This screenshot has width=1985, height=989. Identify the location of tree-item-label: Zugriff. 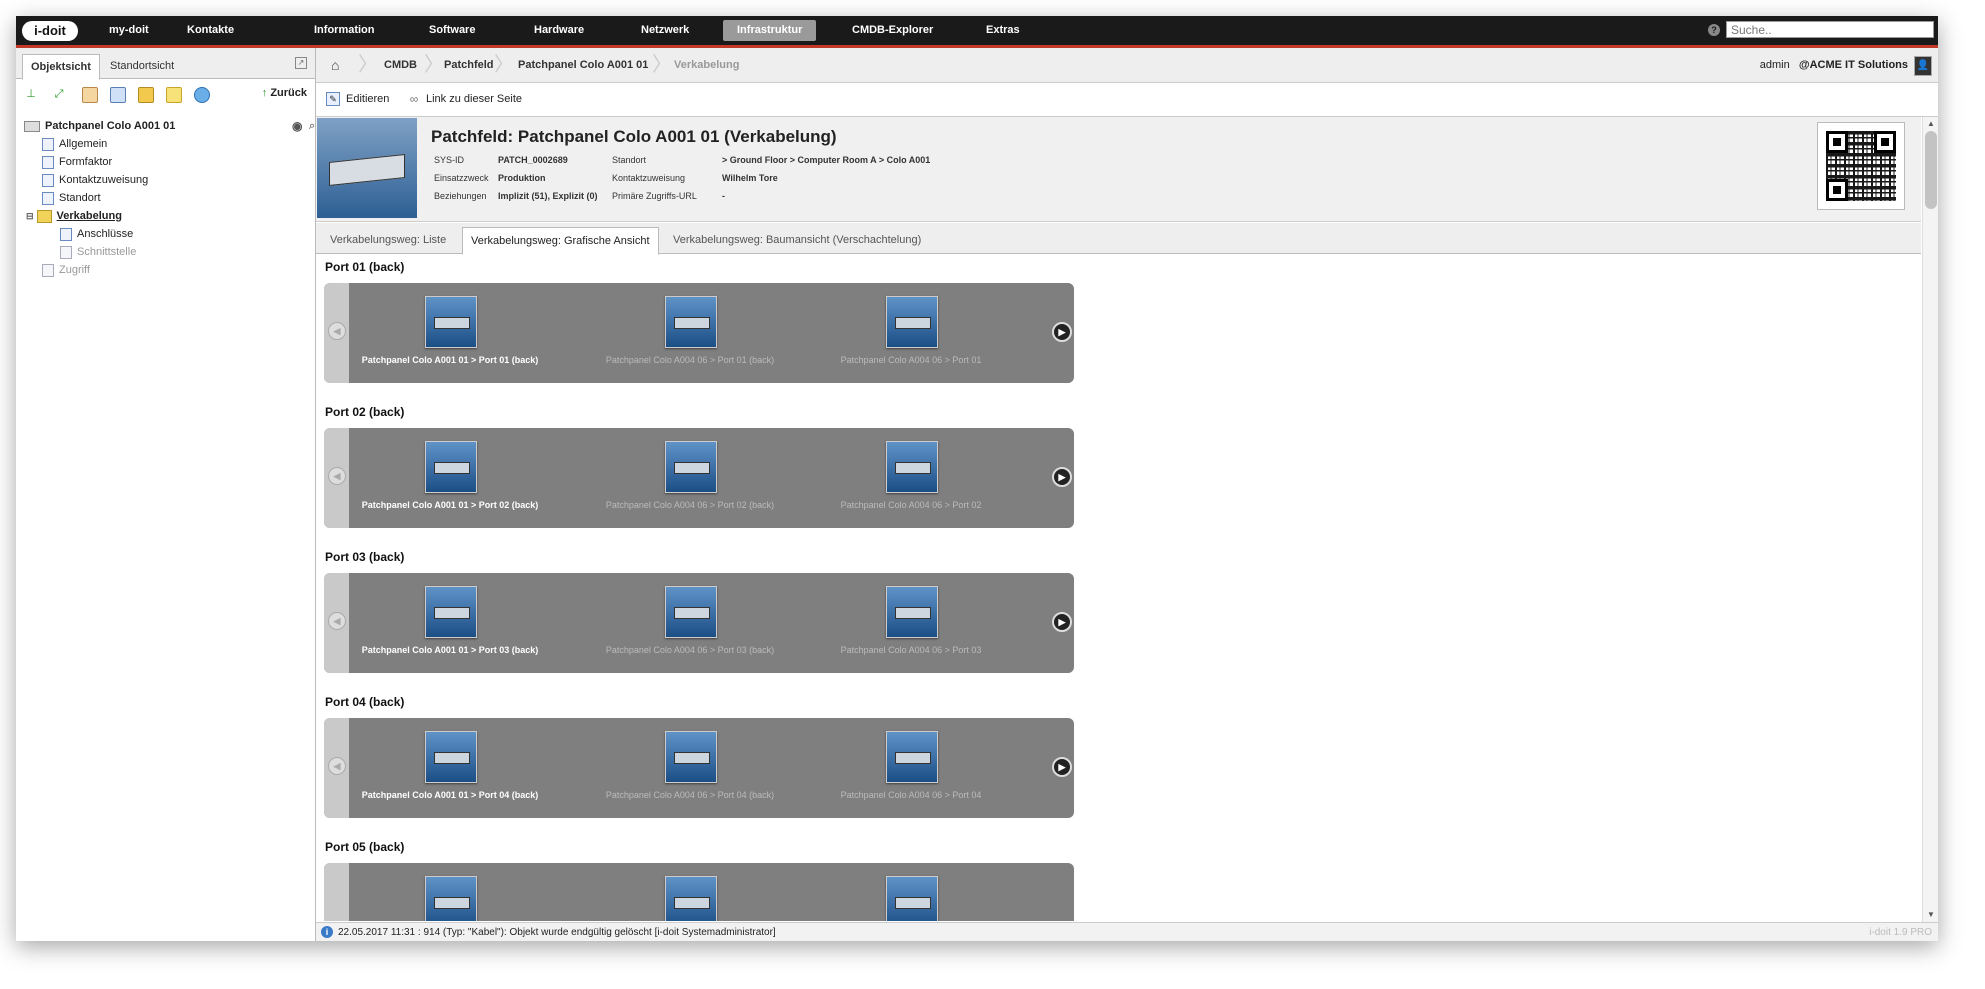
(74, 270).